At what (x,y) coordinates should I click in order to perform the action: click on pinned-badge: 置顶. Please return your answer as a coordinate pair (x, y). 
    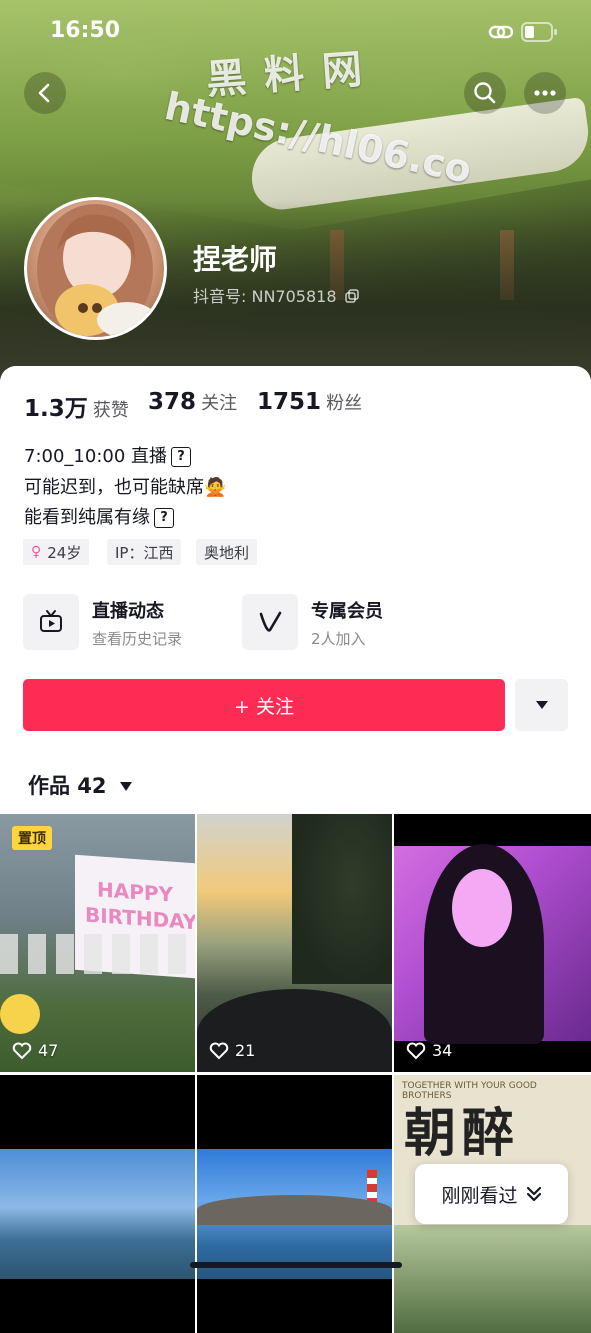
    Looking at the image, I should click on (32, 838).